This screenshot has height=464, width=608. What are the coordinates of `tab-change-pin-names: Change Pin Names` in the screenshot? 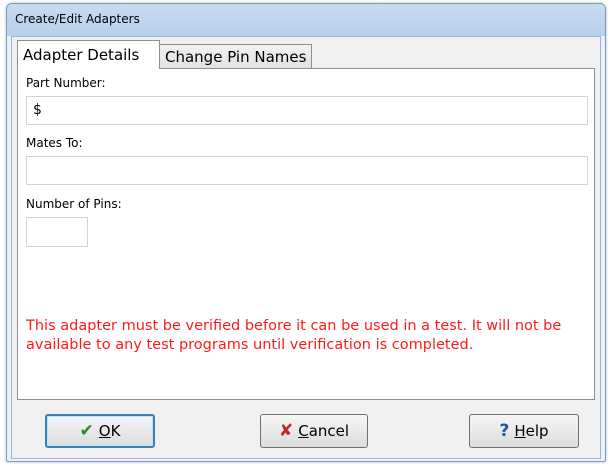 It's located at (235, 56).